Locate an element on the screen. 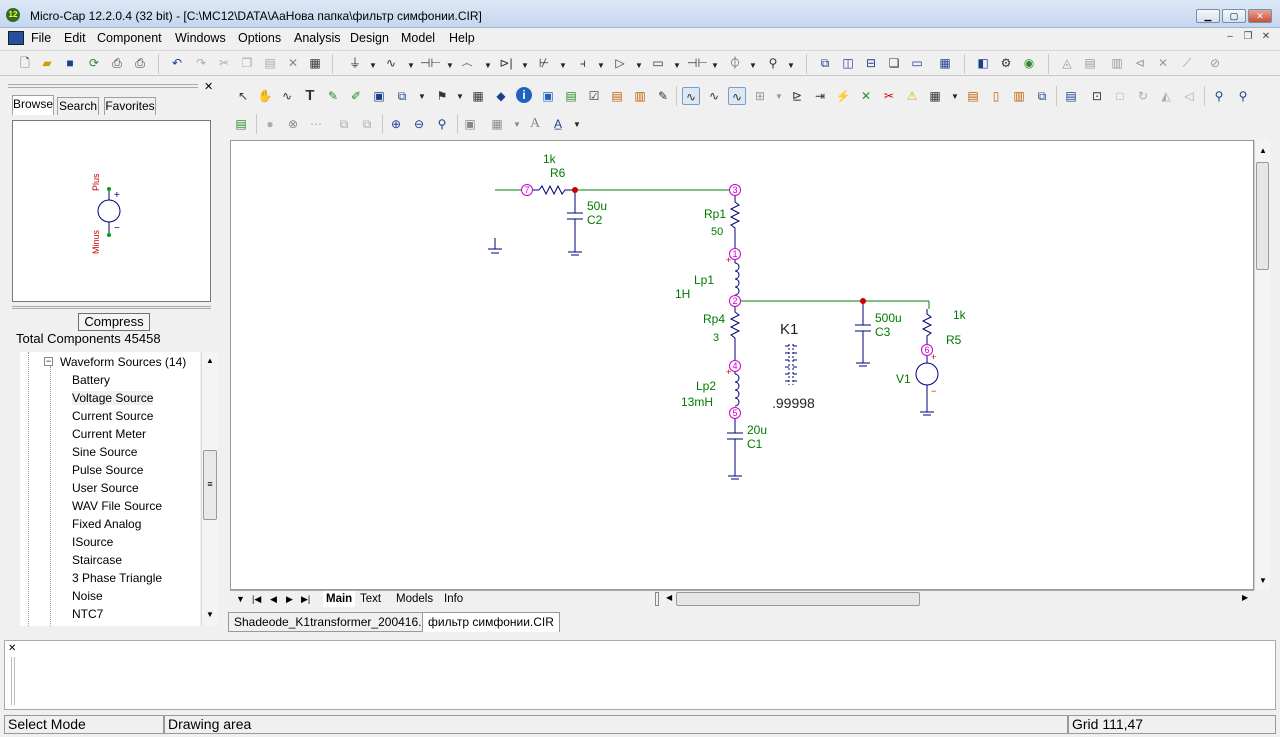  print-preview-icon: ⎙ is located at coordinates (117, 63).